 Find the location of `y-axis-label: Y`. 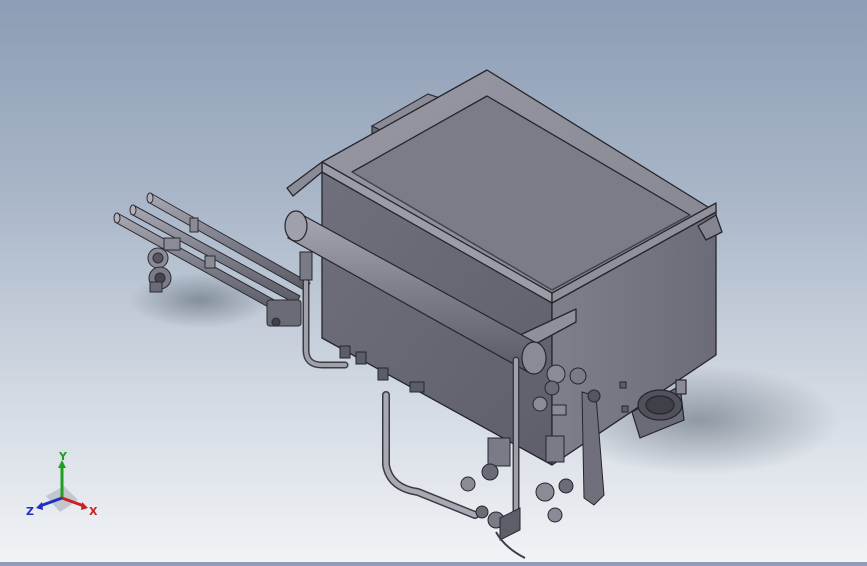

y-axis-label: Y is located at coordinates (63, 456).